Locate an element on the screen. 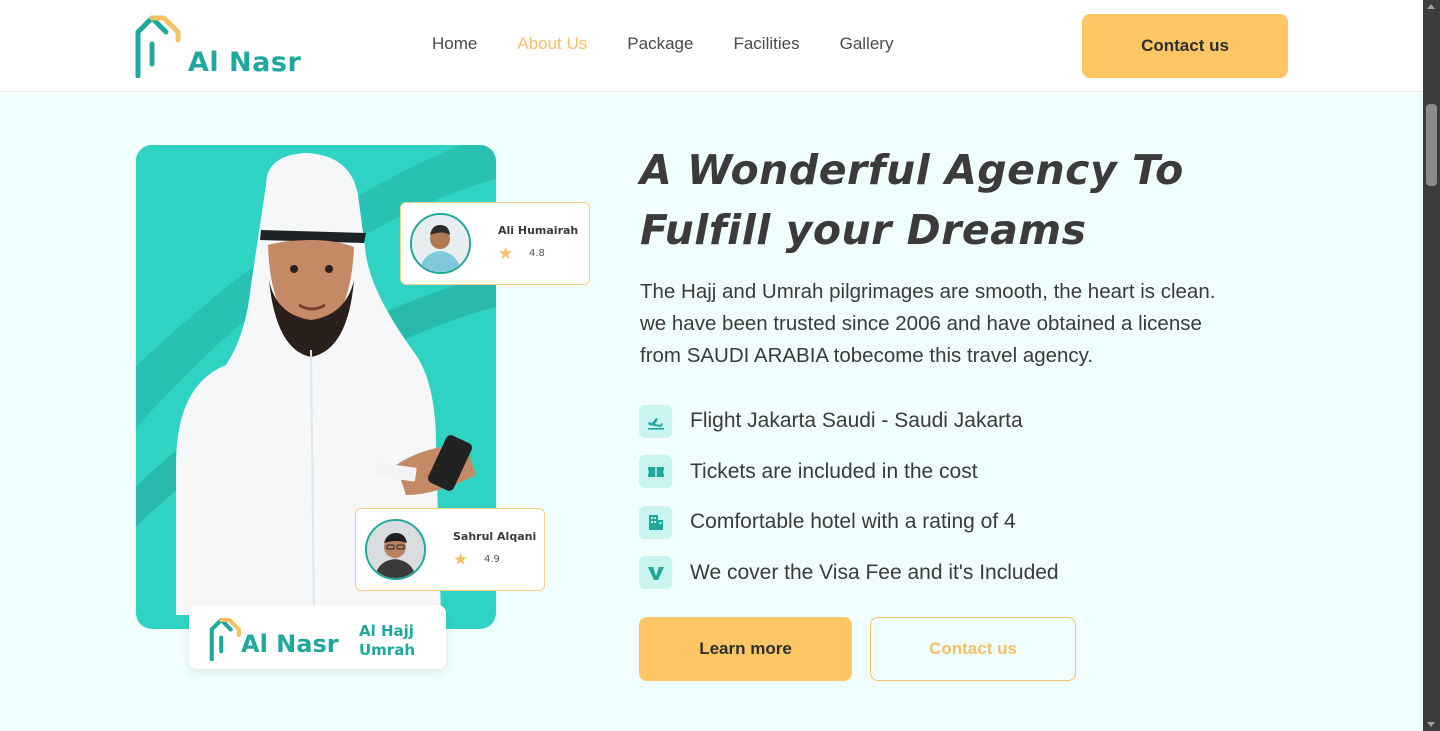 This screenshot has width=1440, height=731. logo-text: Al Nasr is located at coordinates (245, 62).